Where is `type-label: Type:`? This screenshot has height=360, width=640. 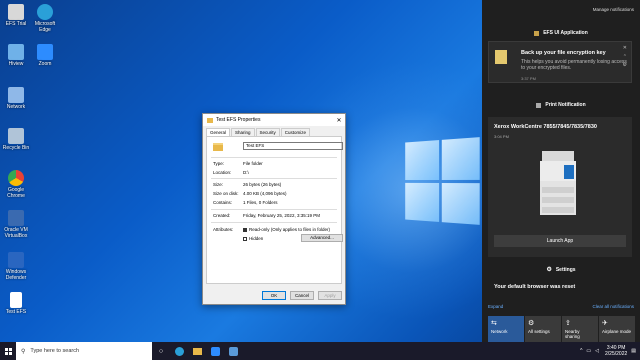 type-label: Type: is located at coordinates (228, 163).